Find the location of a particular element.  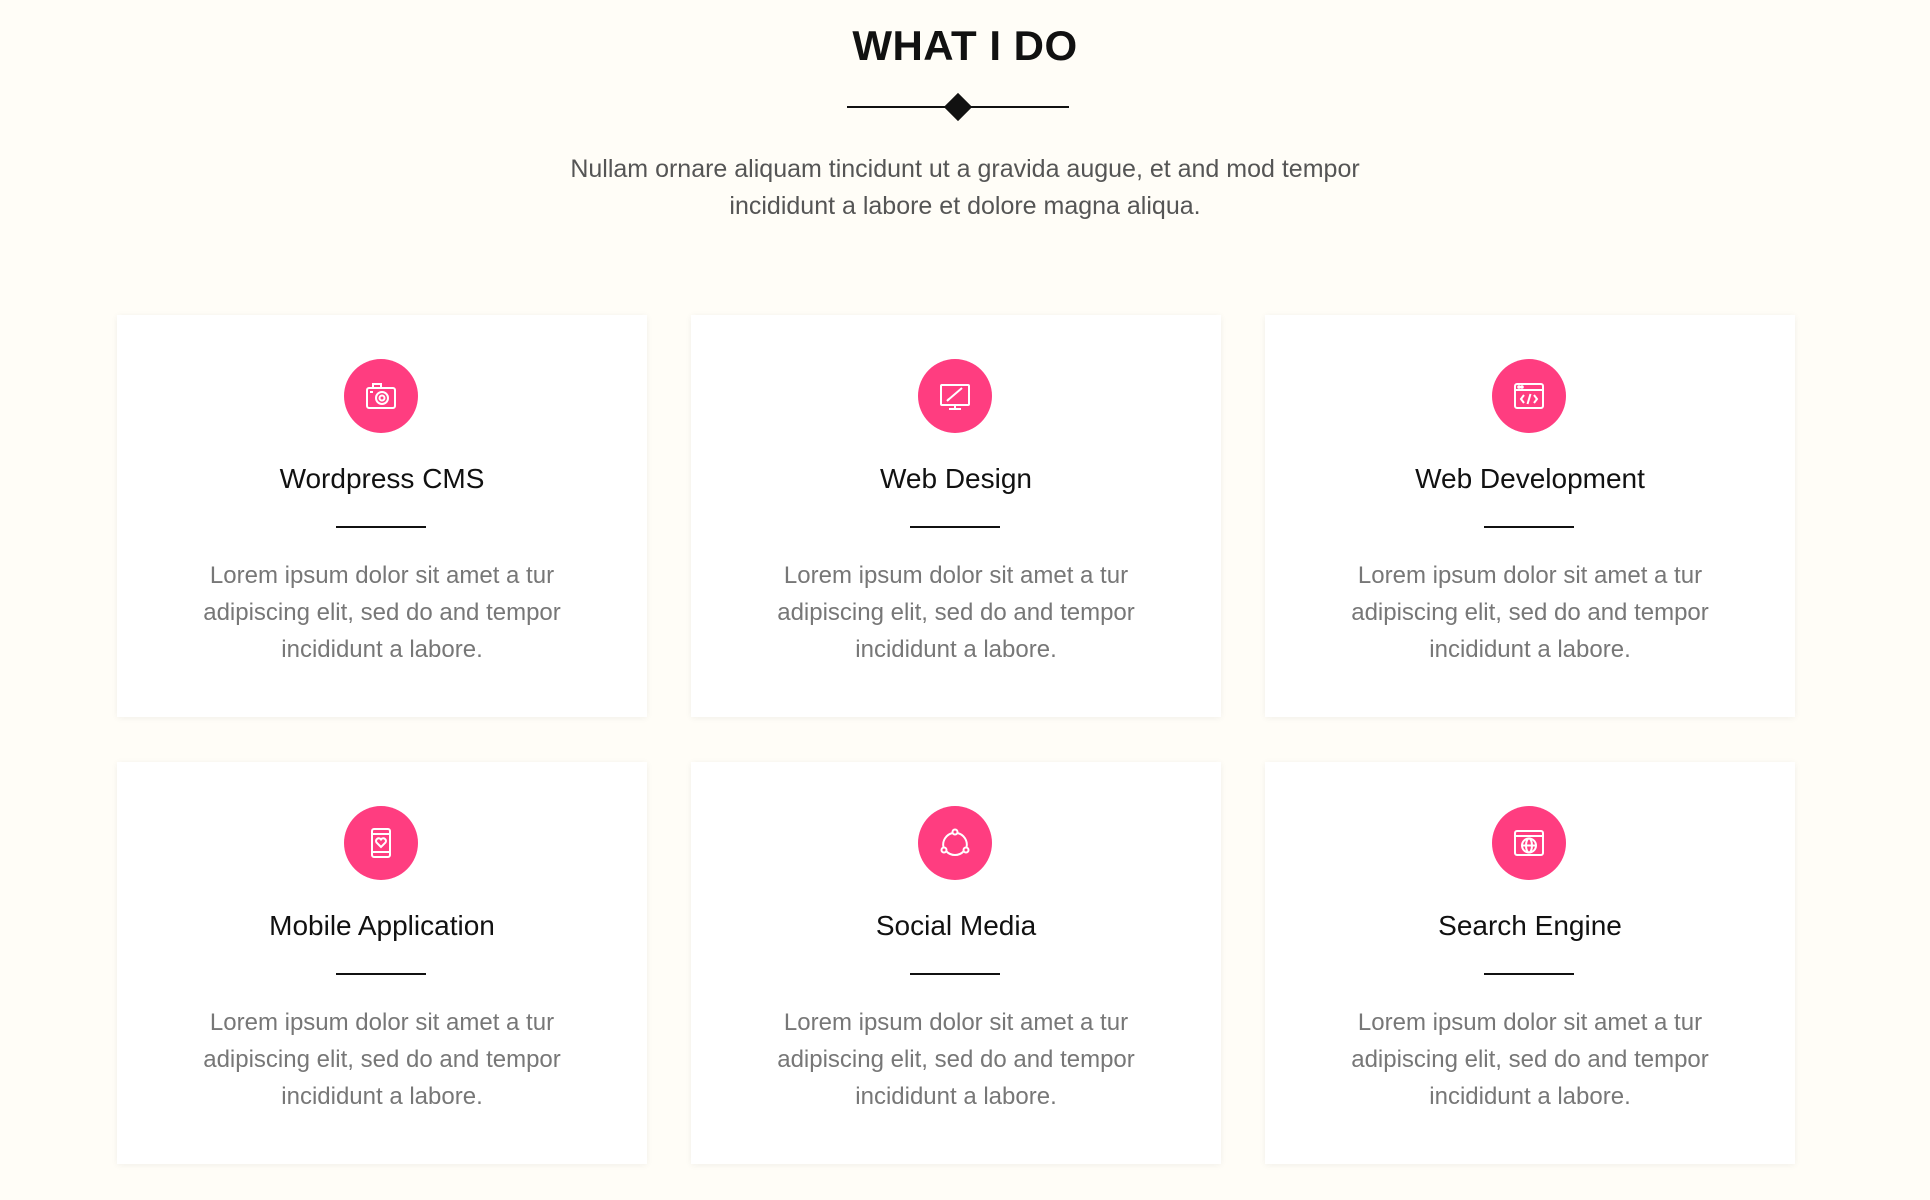

camera-icon is located at coordinates (381, 396).